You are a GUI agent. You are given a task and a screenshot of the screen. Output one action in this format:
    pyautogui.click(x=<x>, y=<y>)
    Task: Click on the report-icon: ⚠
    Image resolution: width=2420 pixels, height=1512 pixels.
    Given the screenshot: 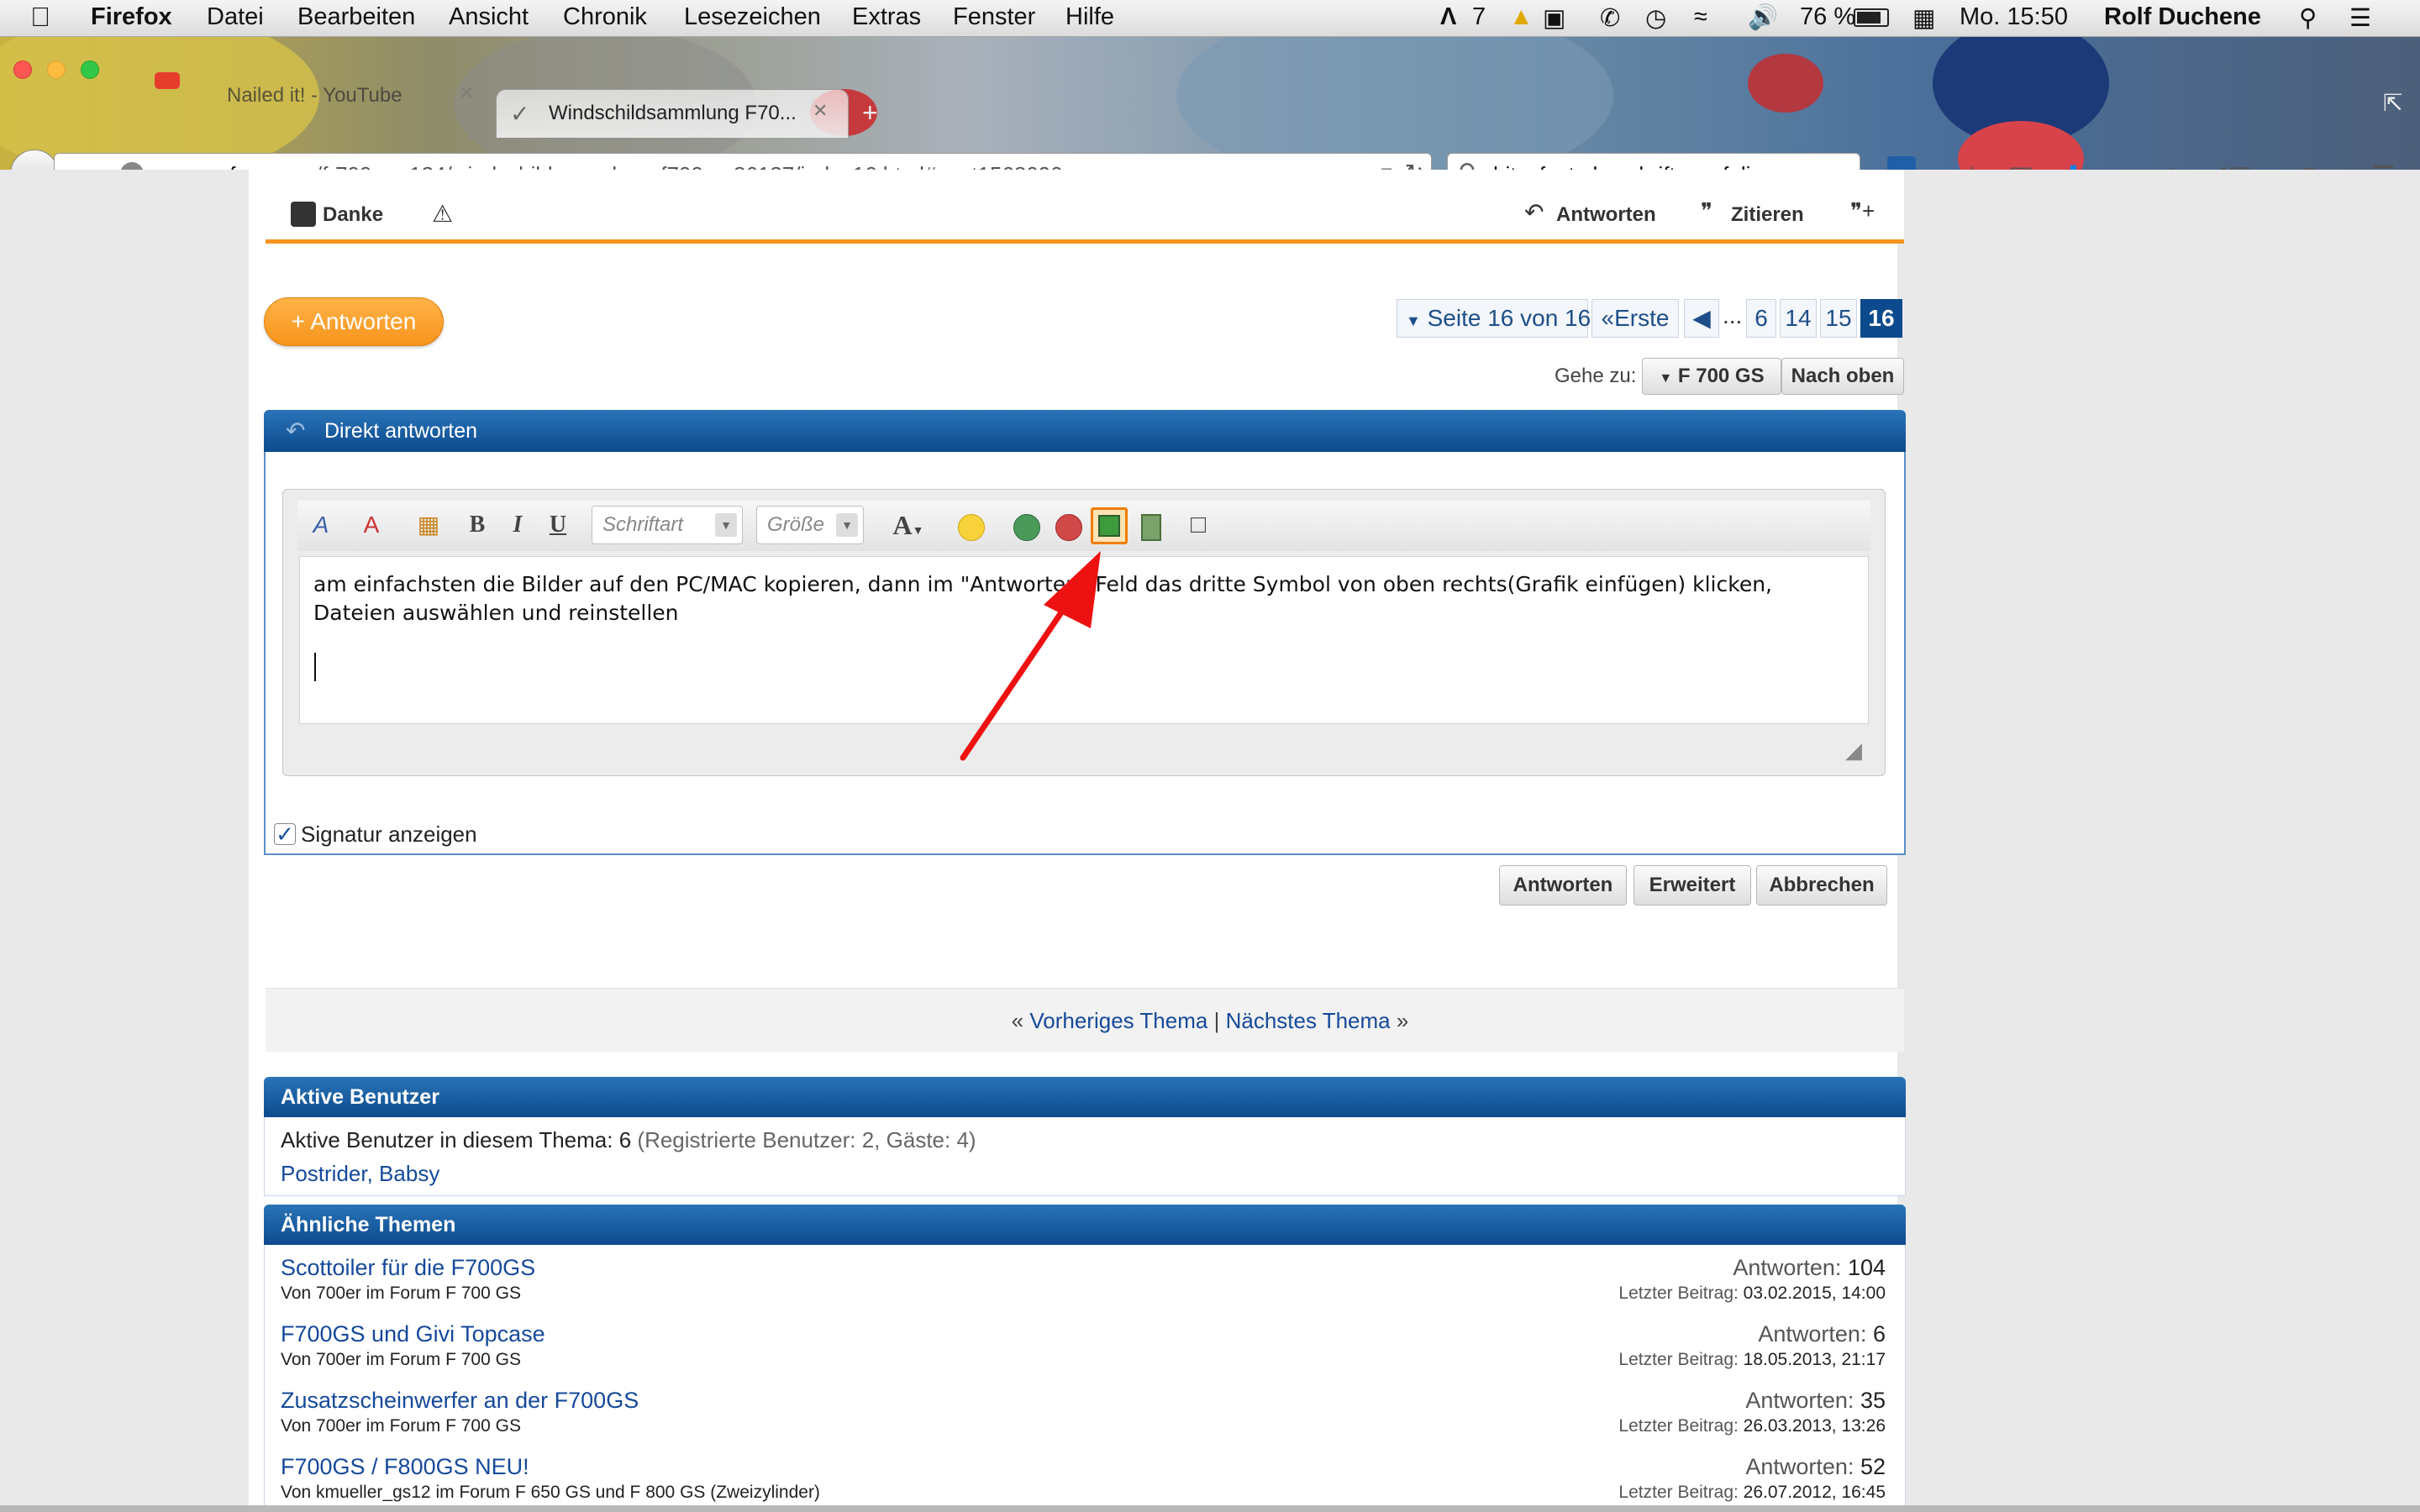 What is the action you would take?
    pyautogui.click(x=442, y=214)
    